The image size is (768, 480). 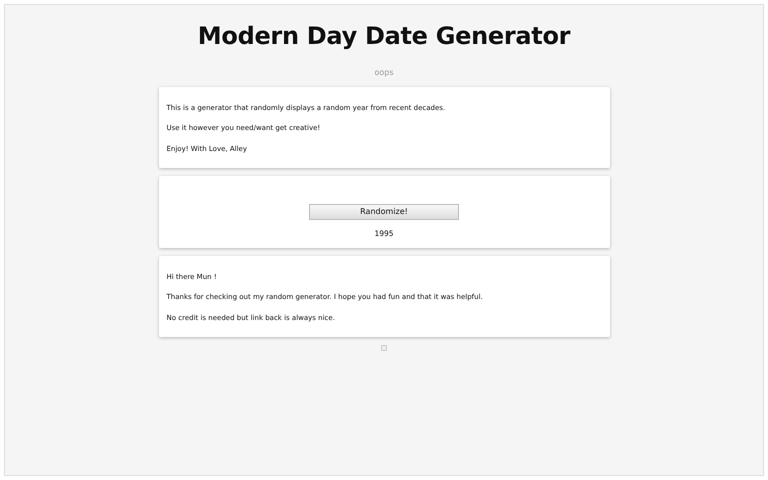 I want to click on subtitle: oops, so click(x=384, y=72).